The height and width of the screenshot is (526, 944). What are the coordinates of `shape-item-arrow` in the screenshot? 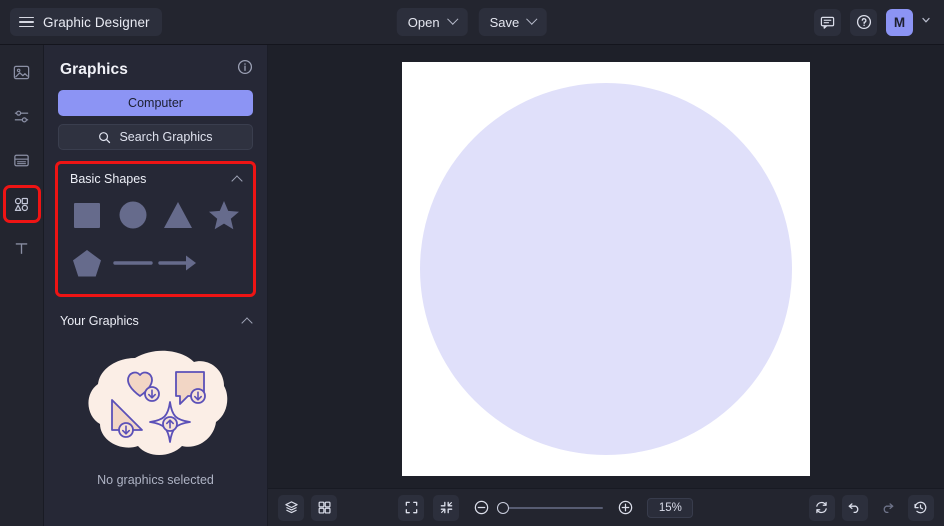 It's located at (179, 263).